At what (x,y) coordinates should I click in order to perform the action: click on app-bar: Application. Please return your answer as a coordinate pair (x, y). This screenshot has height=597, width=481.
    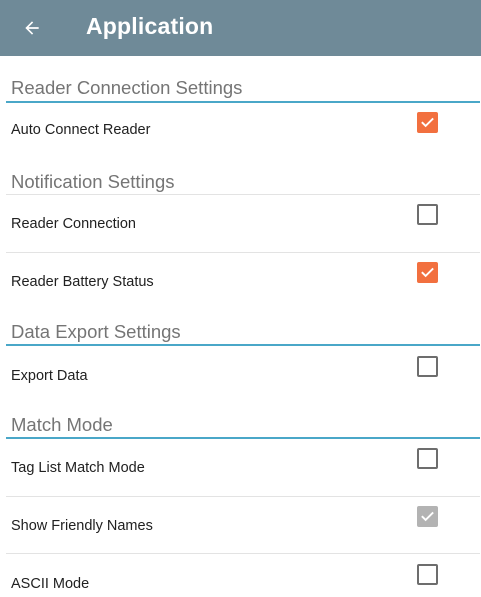
    Looking at the image, I should click on (240, 28).